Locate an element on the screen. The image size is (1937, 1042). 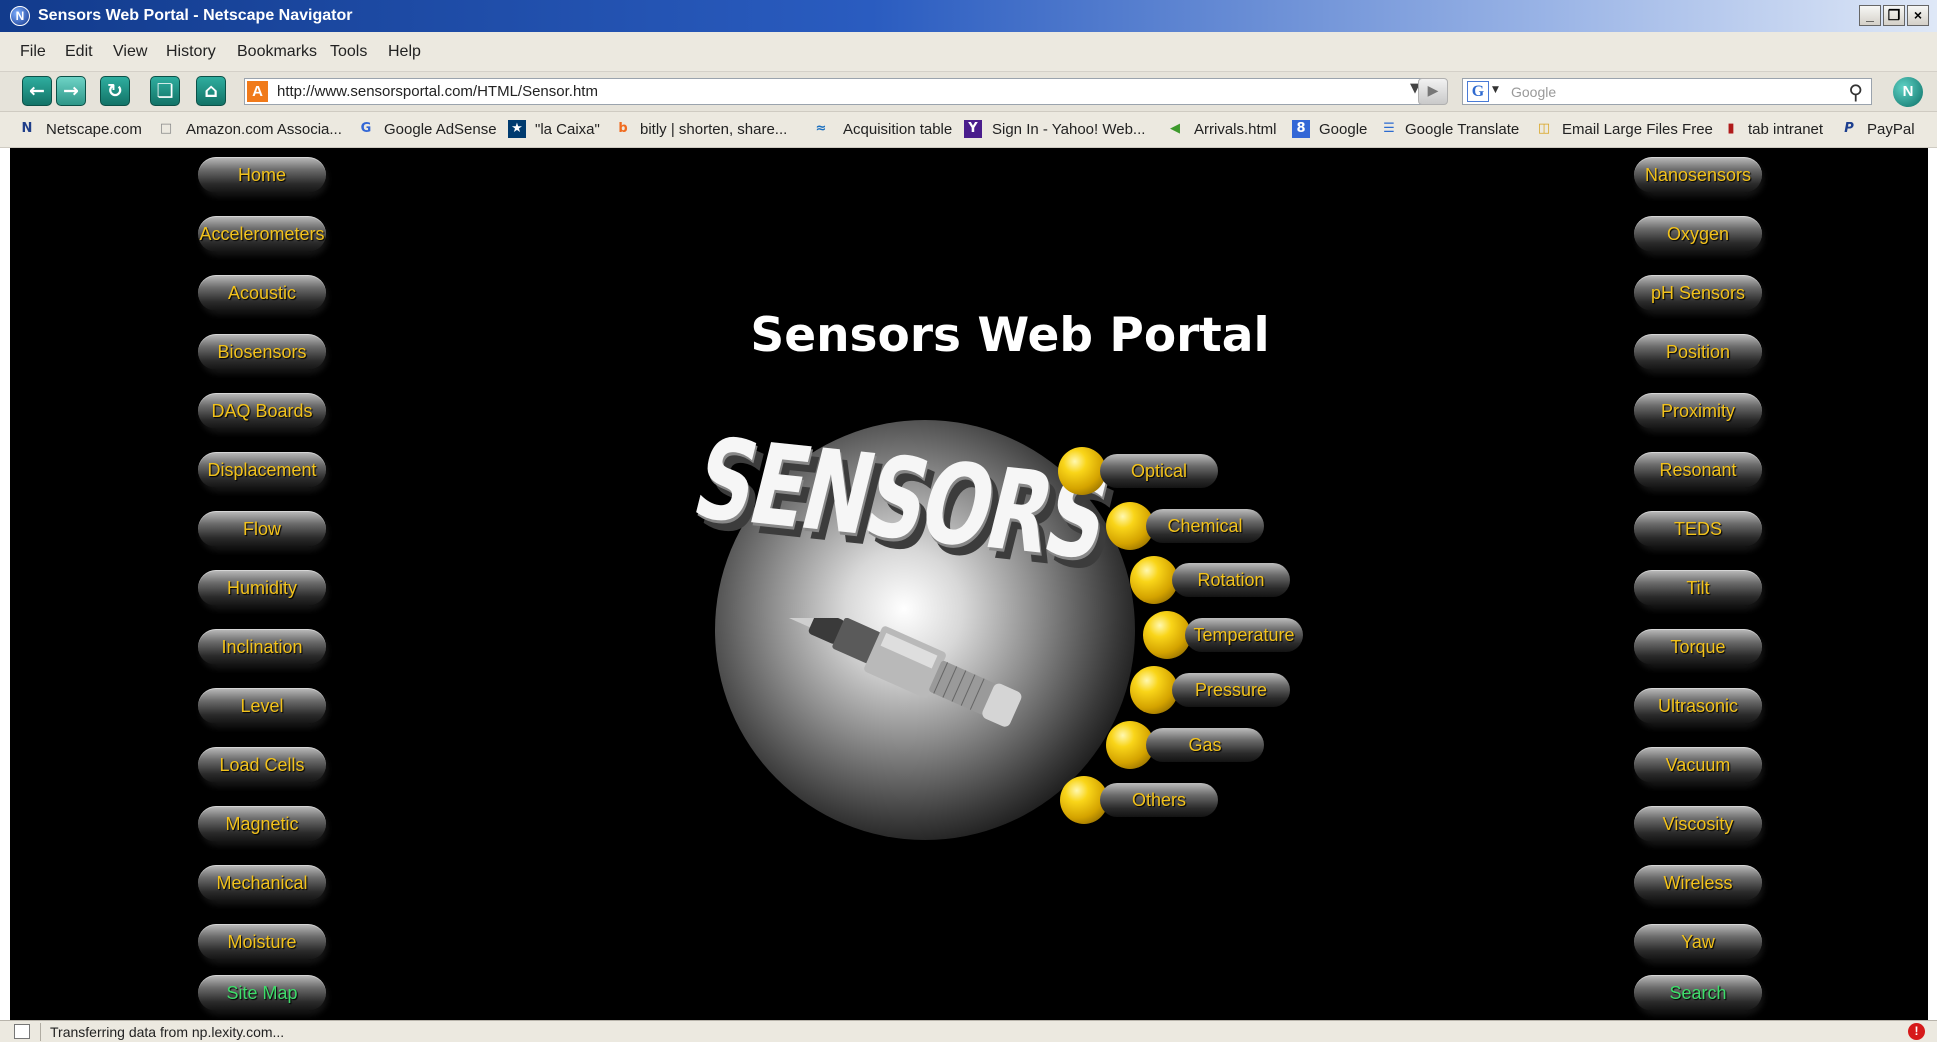
nav-nanosensors: Nanosensors is located at coordinates (1698, 175).